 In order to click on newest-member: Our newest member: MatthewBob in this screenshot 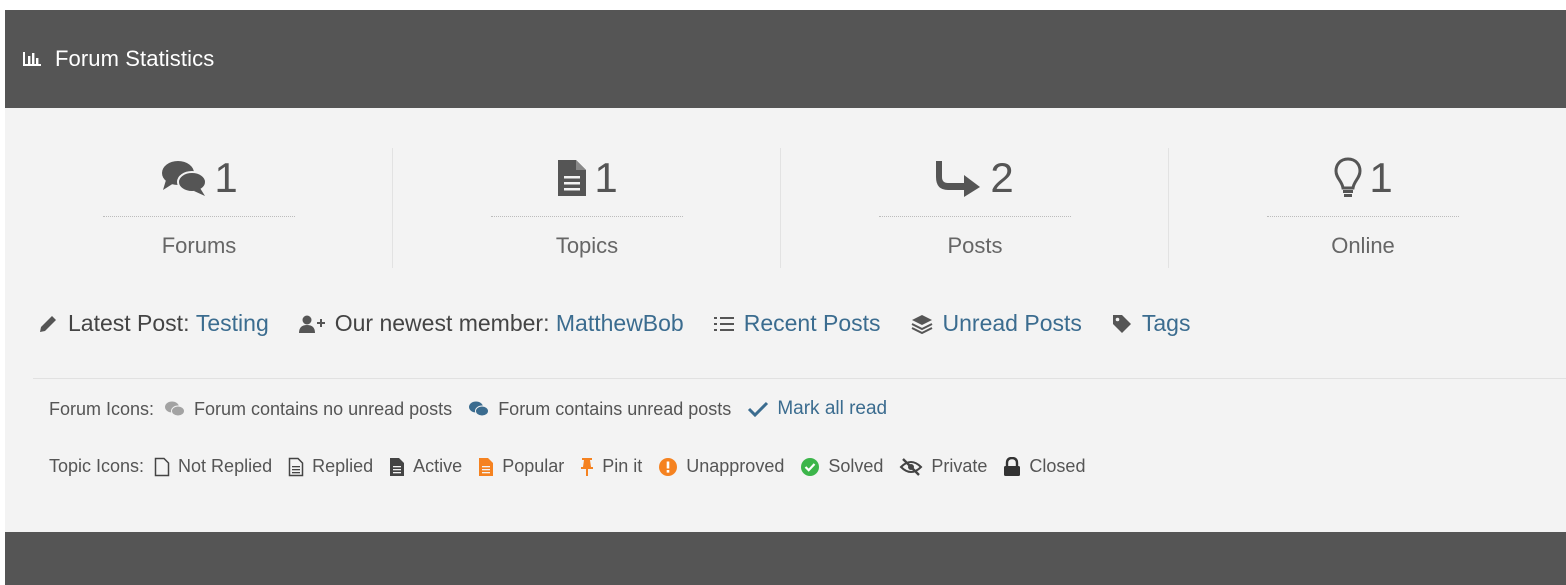, I will do `click(491, 323)`.